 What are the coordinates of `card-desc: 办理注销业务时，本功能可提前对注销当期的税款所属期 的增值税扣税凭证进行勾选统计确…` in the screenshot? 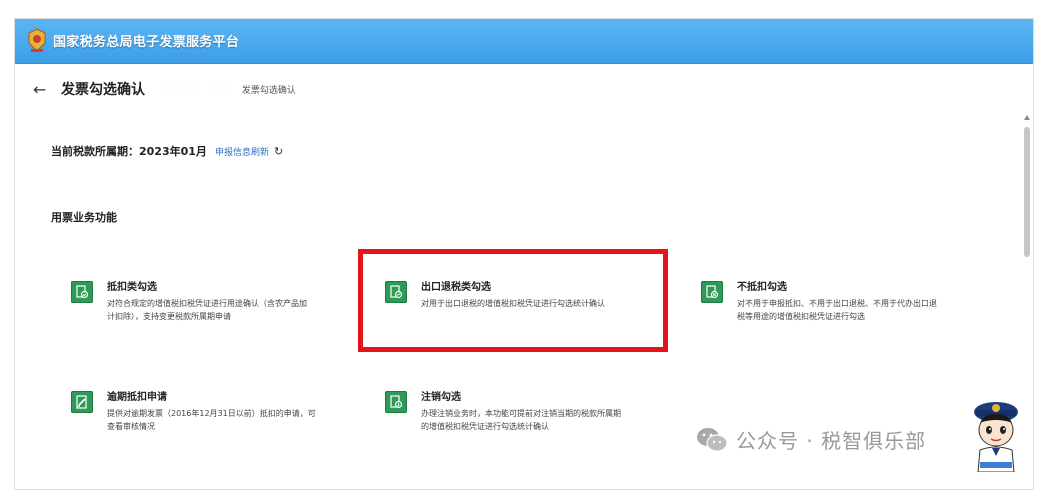 It's located at (521, 420).